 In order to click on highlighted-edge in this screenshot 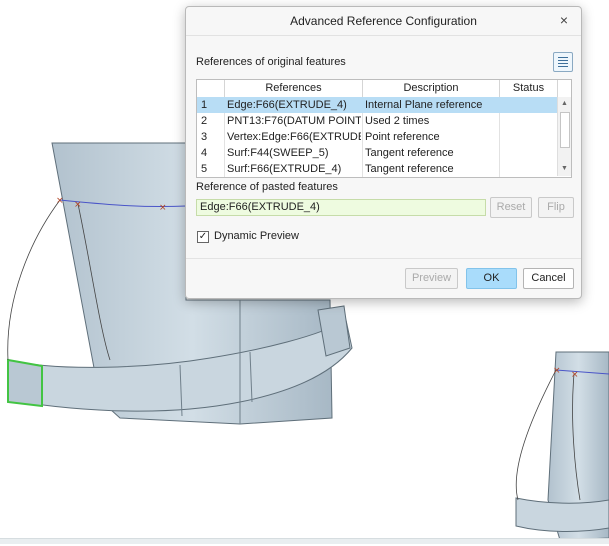, I will do `click(25, 383)`.